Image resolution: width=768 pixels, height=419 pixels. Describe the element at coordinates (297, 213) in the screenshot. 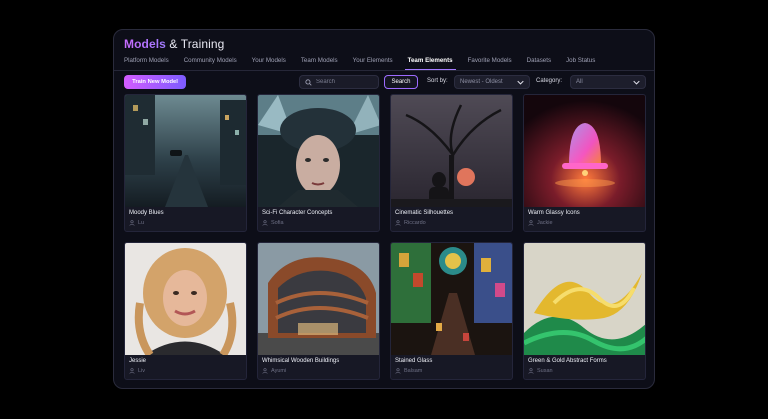

I see `card-name: Sci-Fi Character Concepts` at that location.